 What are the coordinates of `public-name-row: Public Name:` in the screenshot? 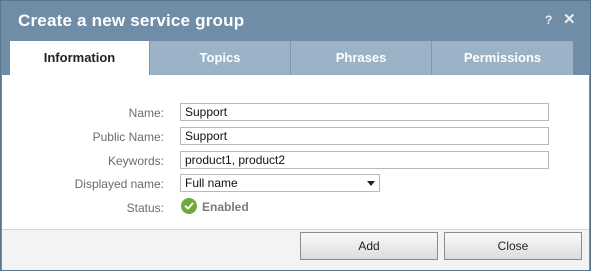 It's located at (295, 137).